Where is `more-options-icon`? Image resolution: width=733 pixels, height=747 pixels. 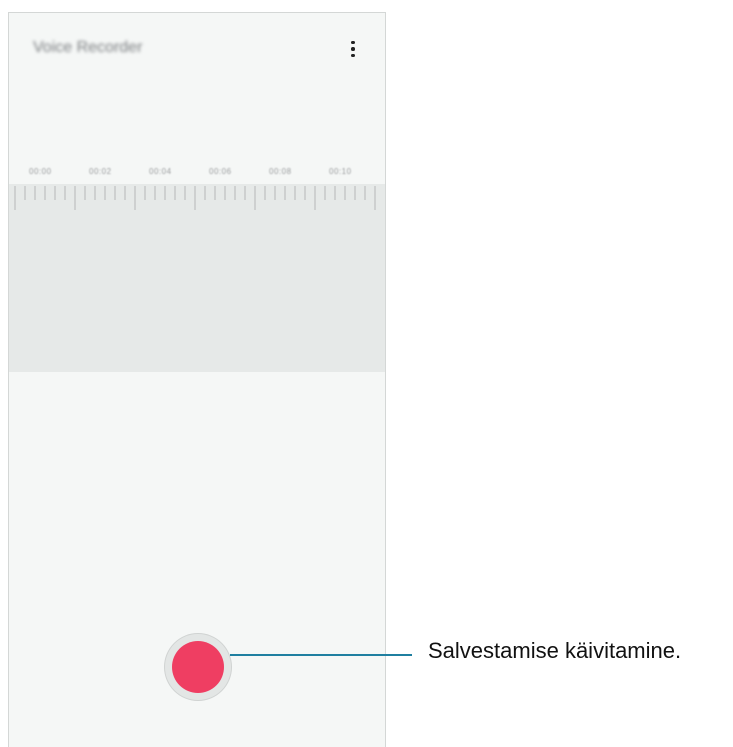 more-options-icon is located at coordinates (353, 49).